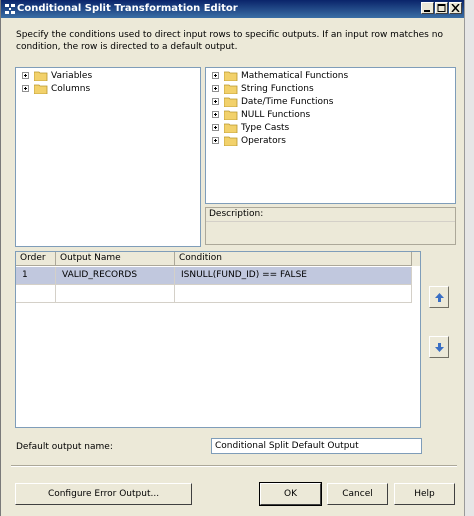 The width and height of the screenshot is (474, 516). What do you see at coordinates (115, 276) in the screenshot?
I see `output-name-cell: VALID_RECORDS` at bounding box center [115, 276].